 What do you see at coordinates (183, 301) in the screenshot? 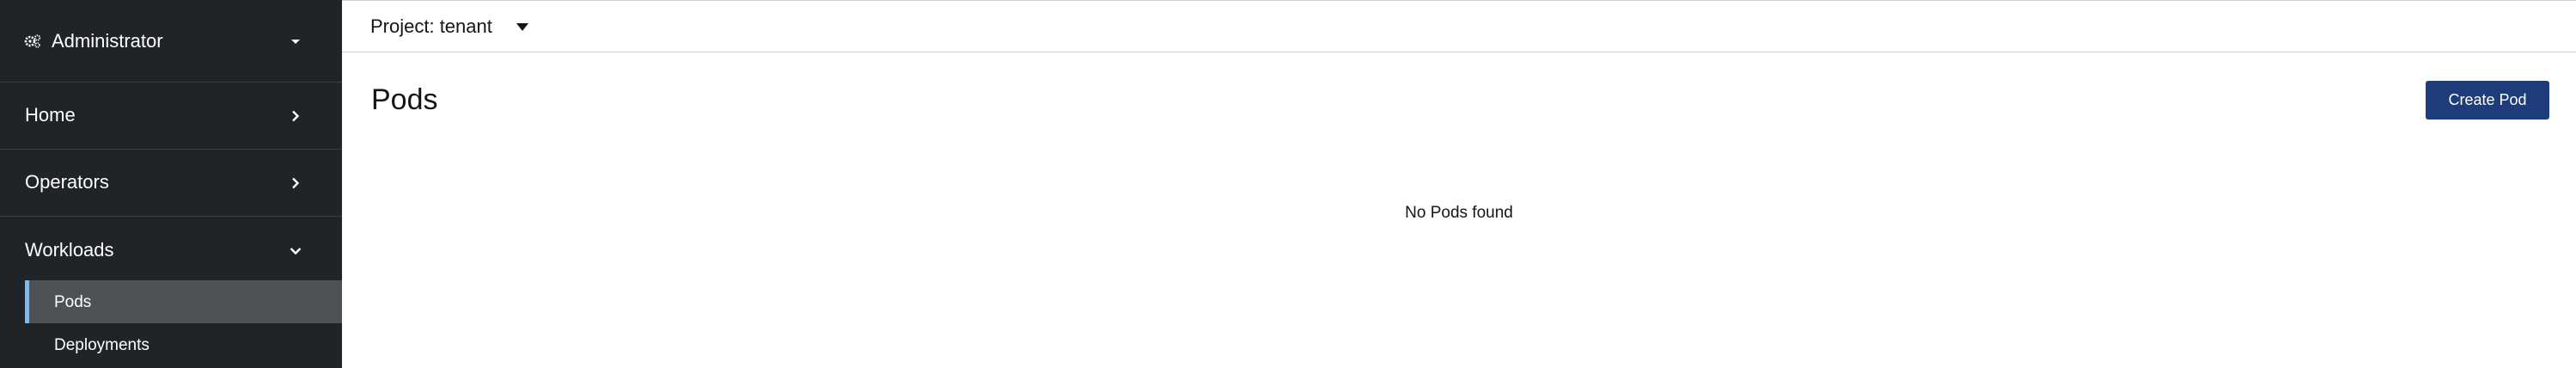
I see `nav-item-pods: Pods` at bounding box center [183, 301].